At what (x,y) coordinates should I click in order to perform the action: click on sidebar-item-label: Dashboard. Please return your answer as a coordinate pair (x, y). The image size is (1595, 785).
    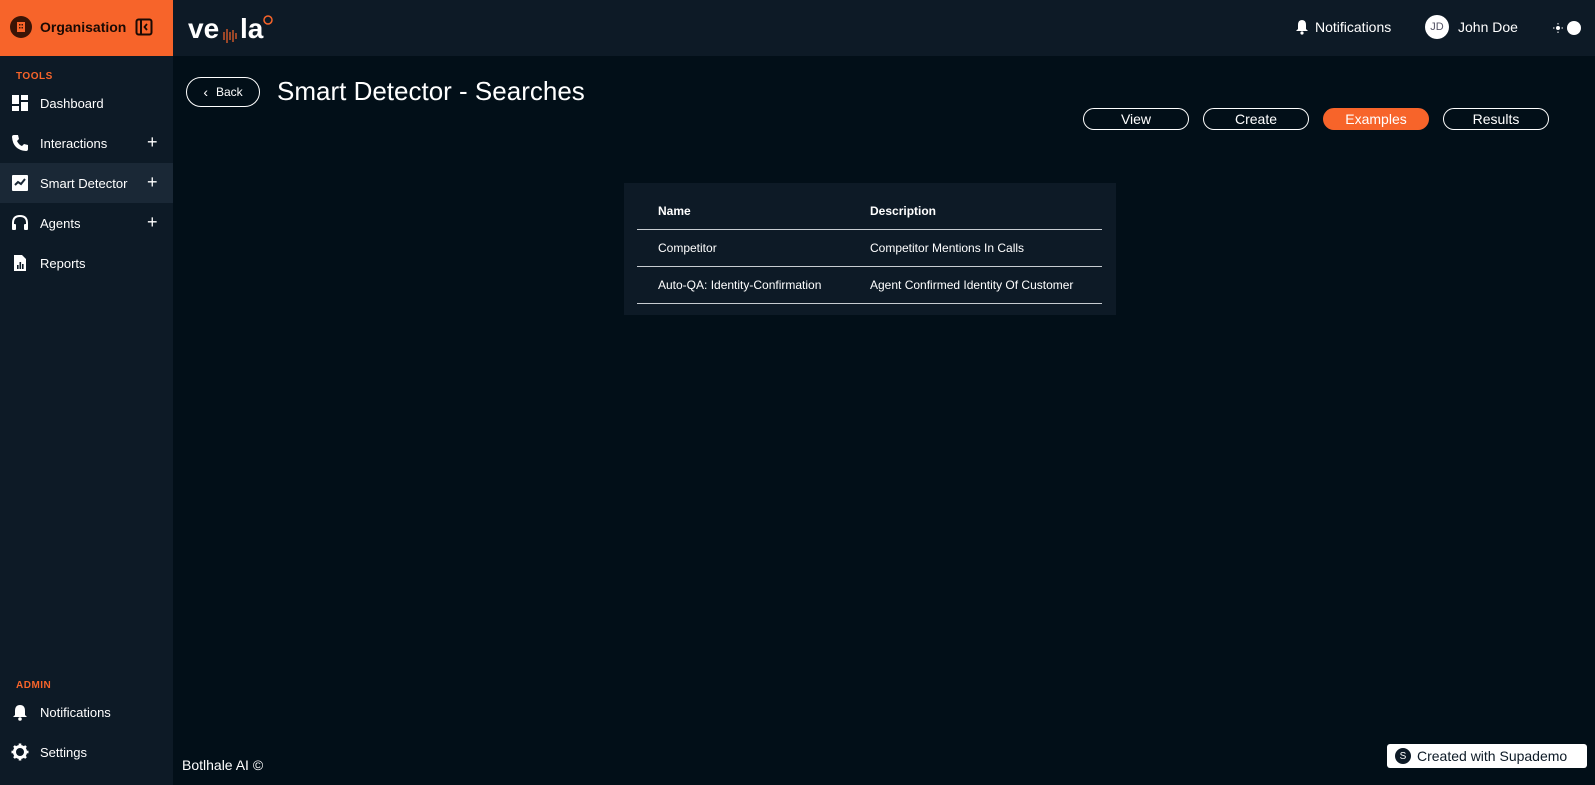
    Looking at the image, I should click on (72, 103).